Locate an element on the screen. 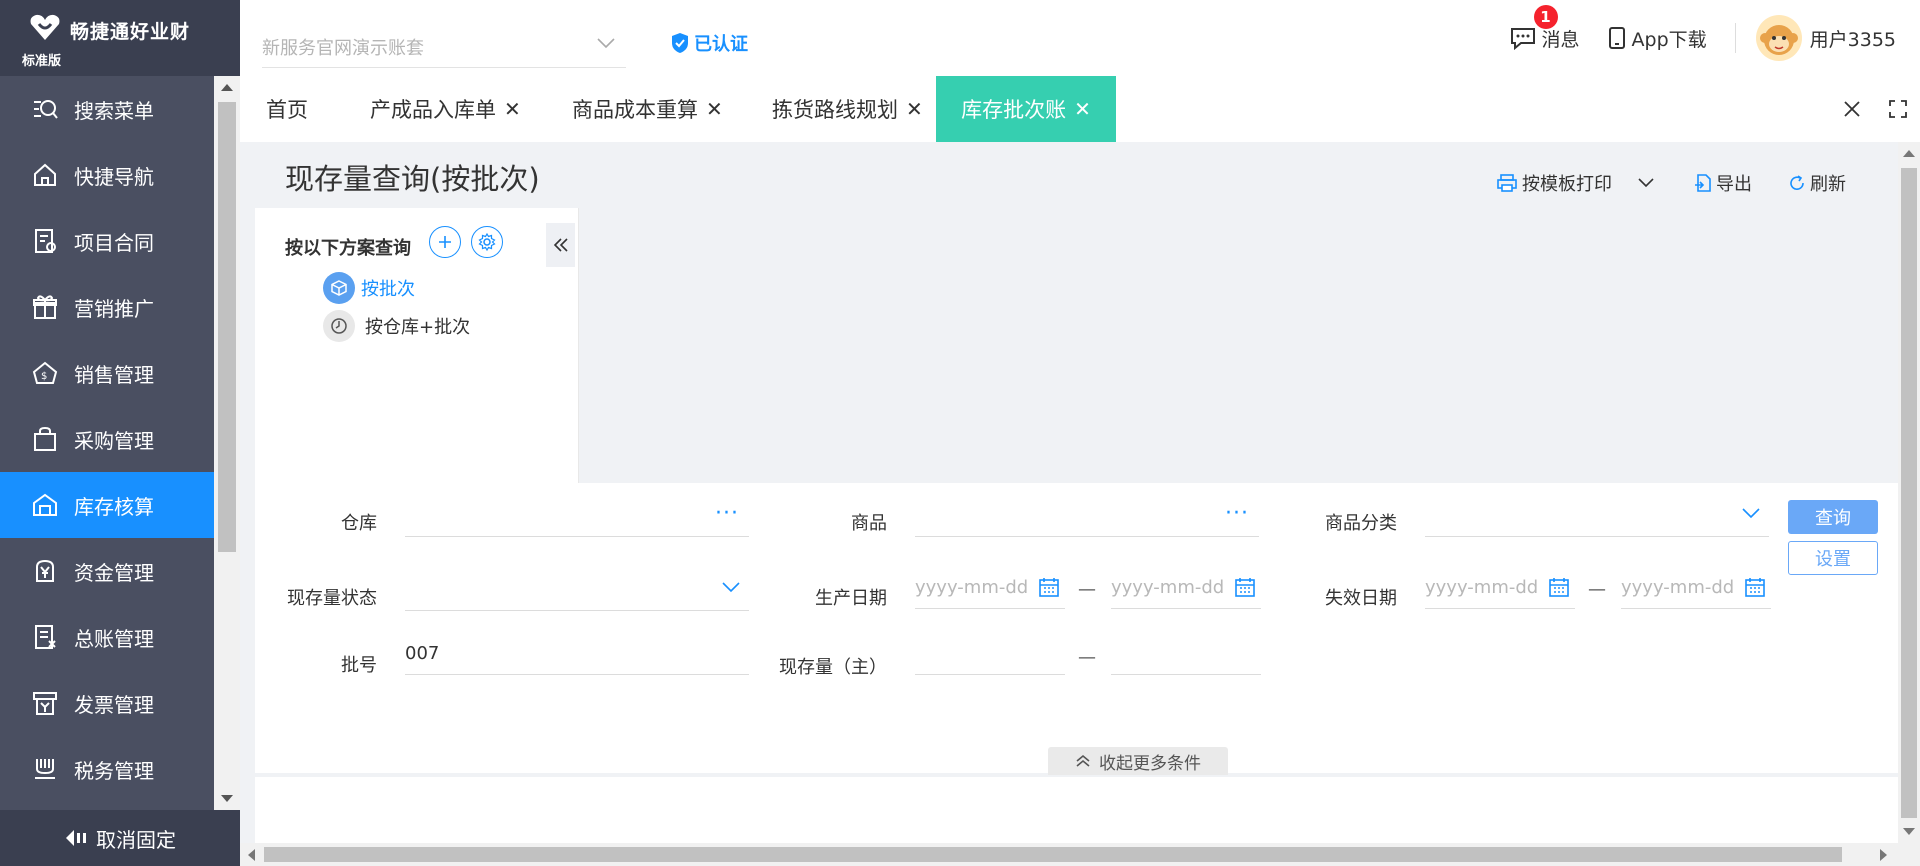 The height and width of the screenshot is (866, 1920). product-label: 商品 is located at coordinates (869, 523).